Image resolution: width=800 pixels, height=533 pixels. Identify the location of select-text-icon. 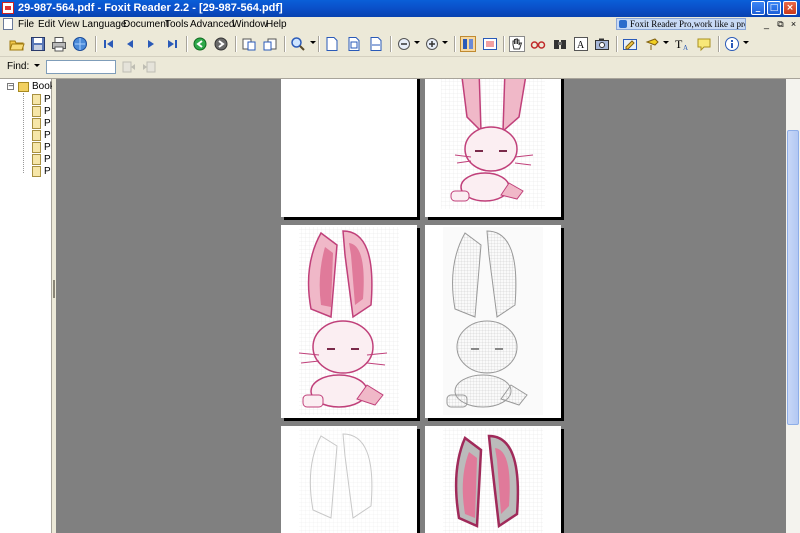
(538, 44).